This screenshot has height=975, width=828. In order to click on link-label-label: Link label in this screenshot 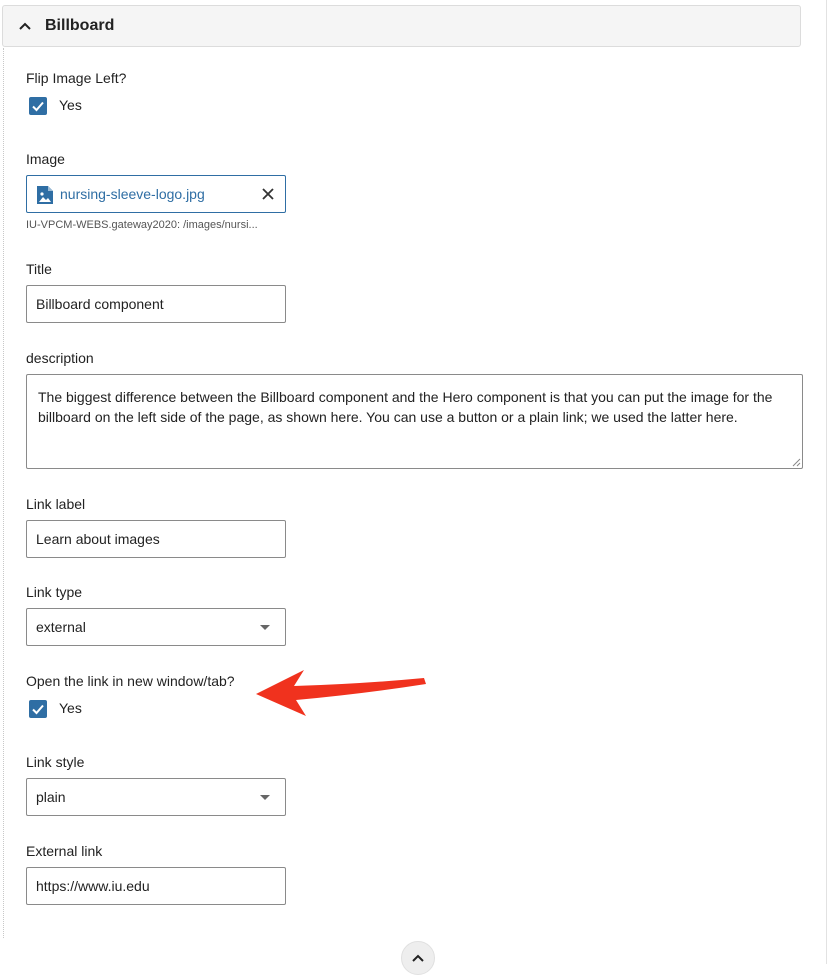, I will do `click(56, 504)`.